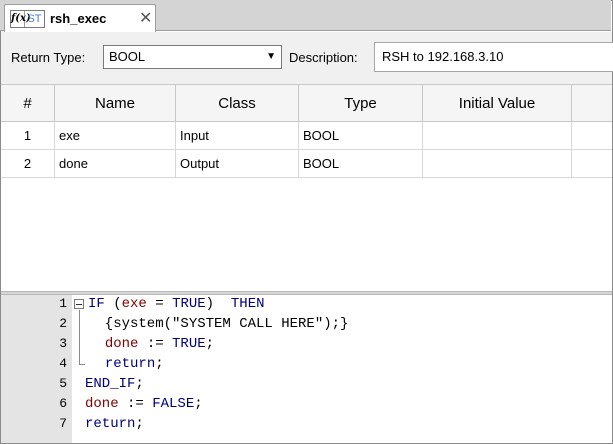 This screenshot has width=613, height=444. I want to click on line-number: 5, so click(63, 383).